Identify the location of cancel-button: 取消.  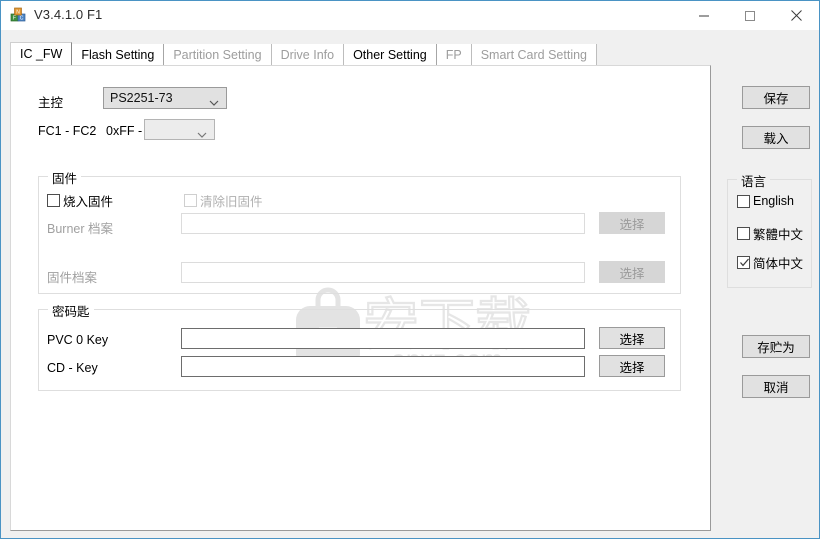
(776, 386).